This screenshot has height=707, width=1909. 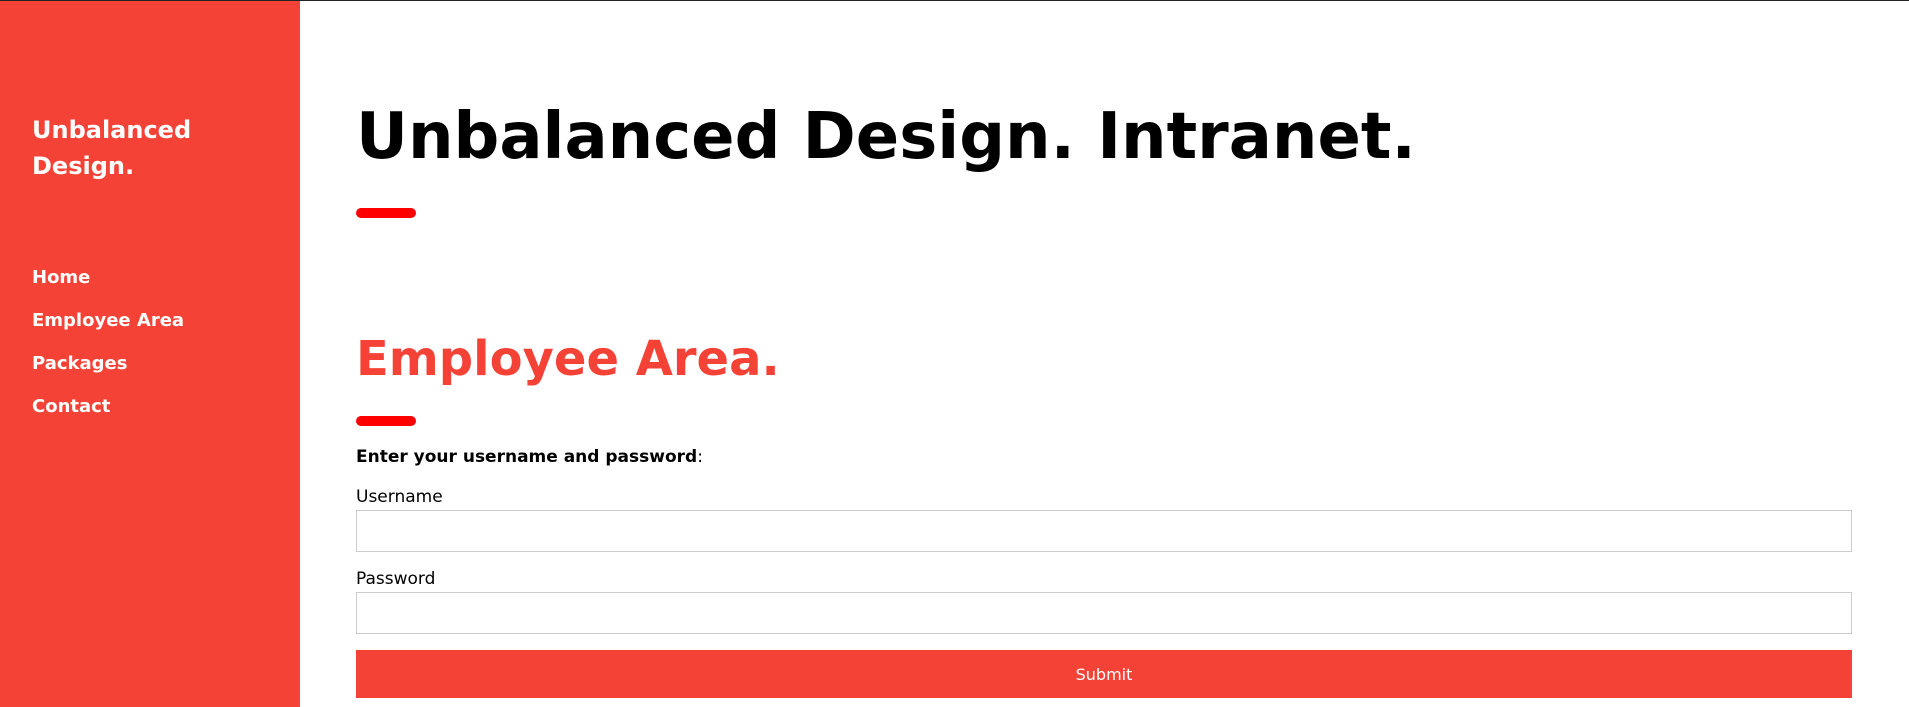 I want to click on login-prompt: Enter your username and password:, so click(x=529, y=457).